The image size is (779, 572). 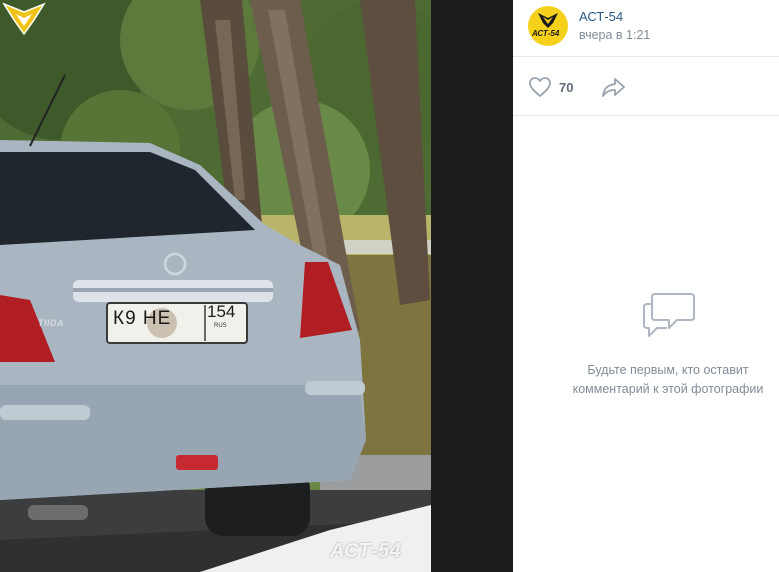 I want to click on license-plate-number: К9 НЕ, so click(x=142, y=318).